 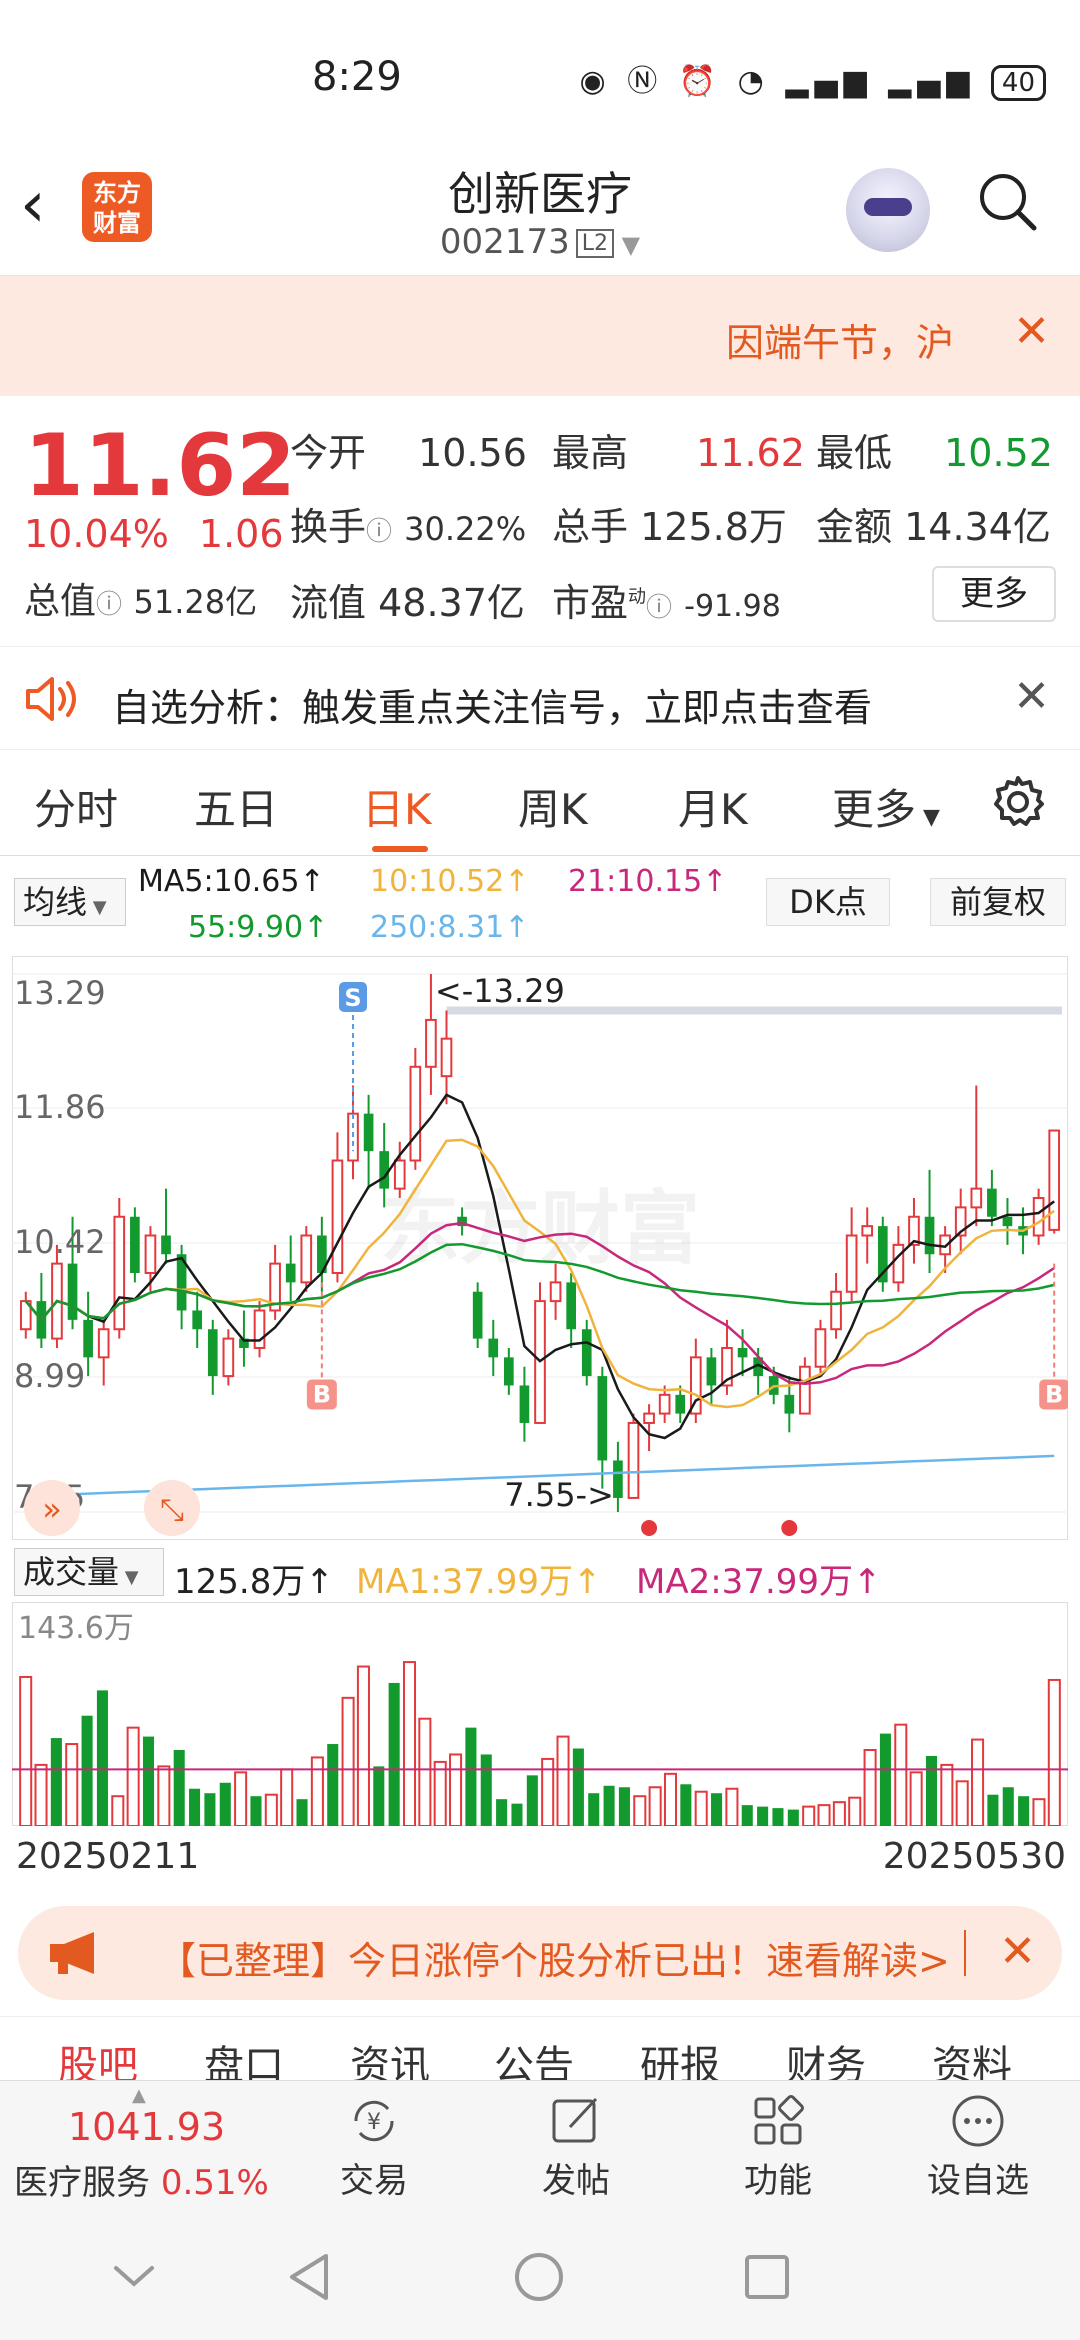 What do you see at coordinates (1054, 1394) in the screenshot?
I see `buy-signal-letter: B` at bounding box center [1054, 1394].